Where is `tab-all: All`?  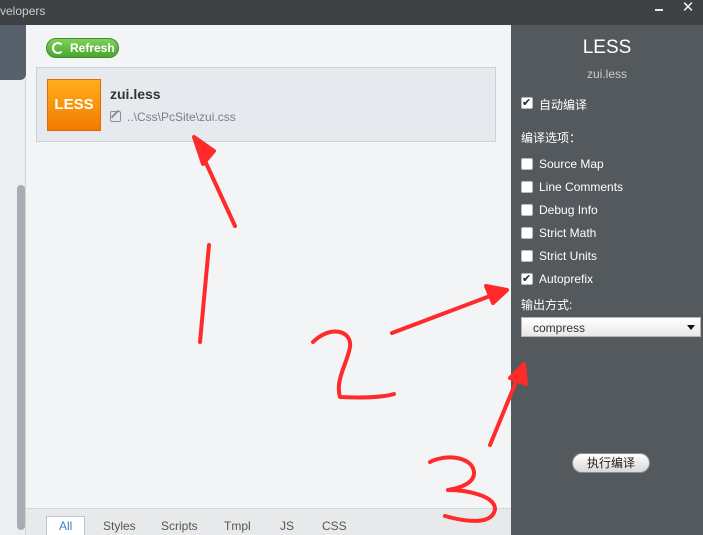
tab-all: All is located at coordinates (66, 525).